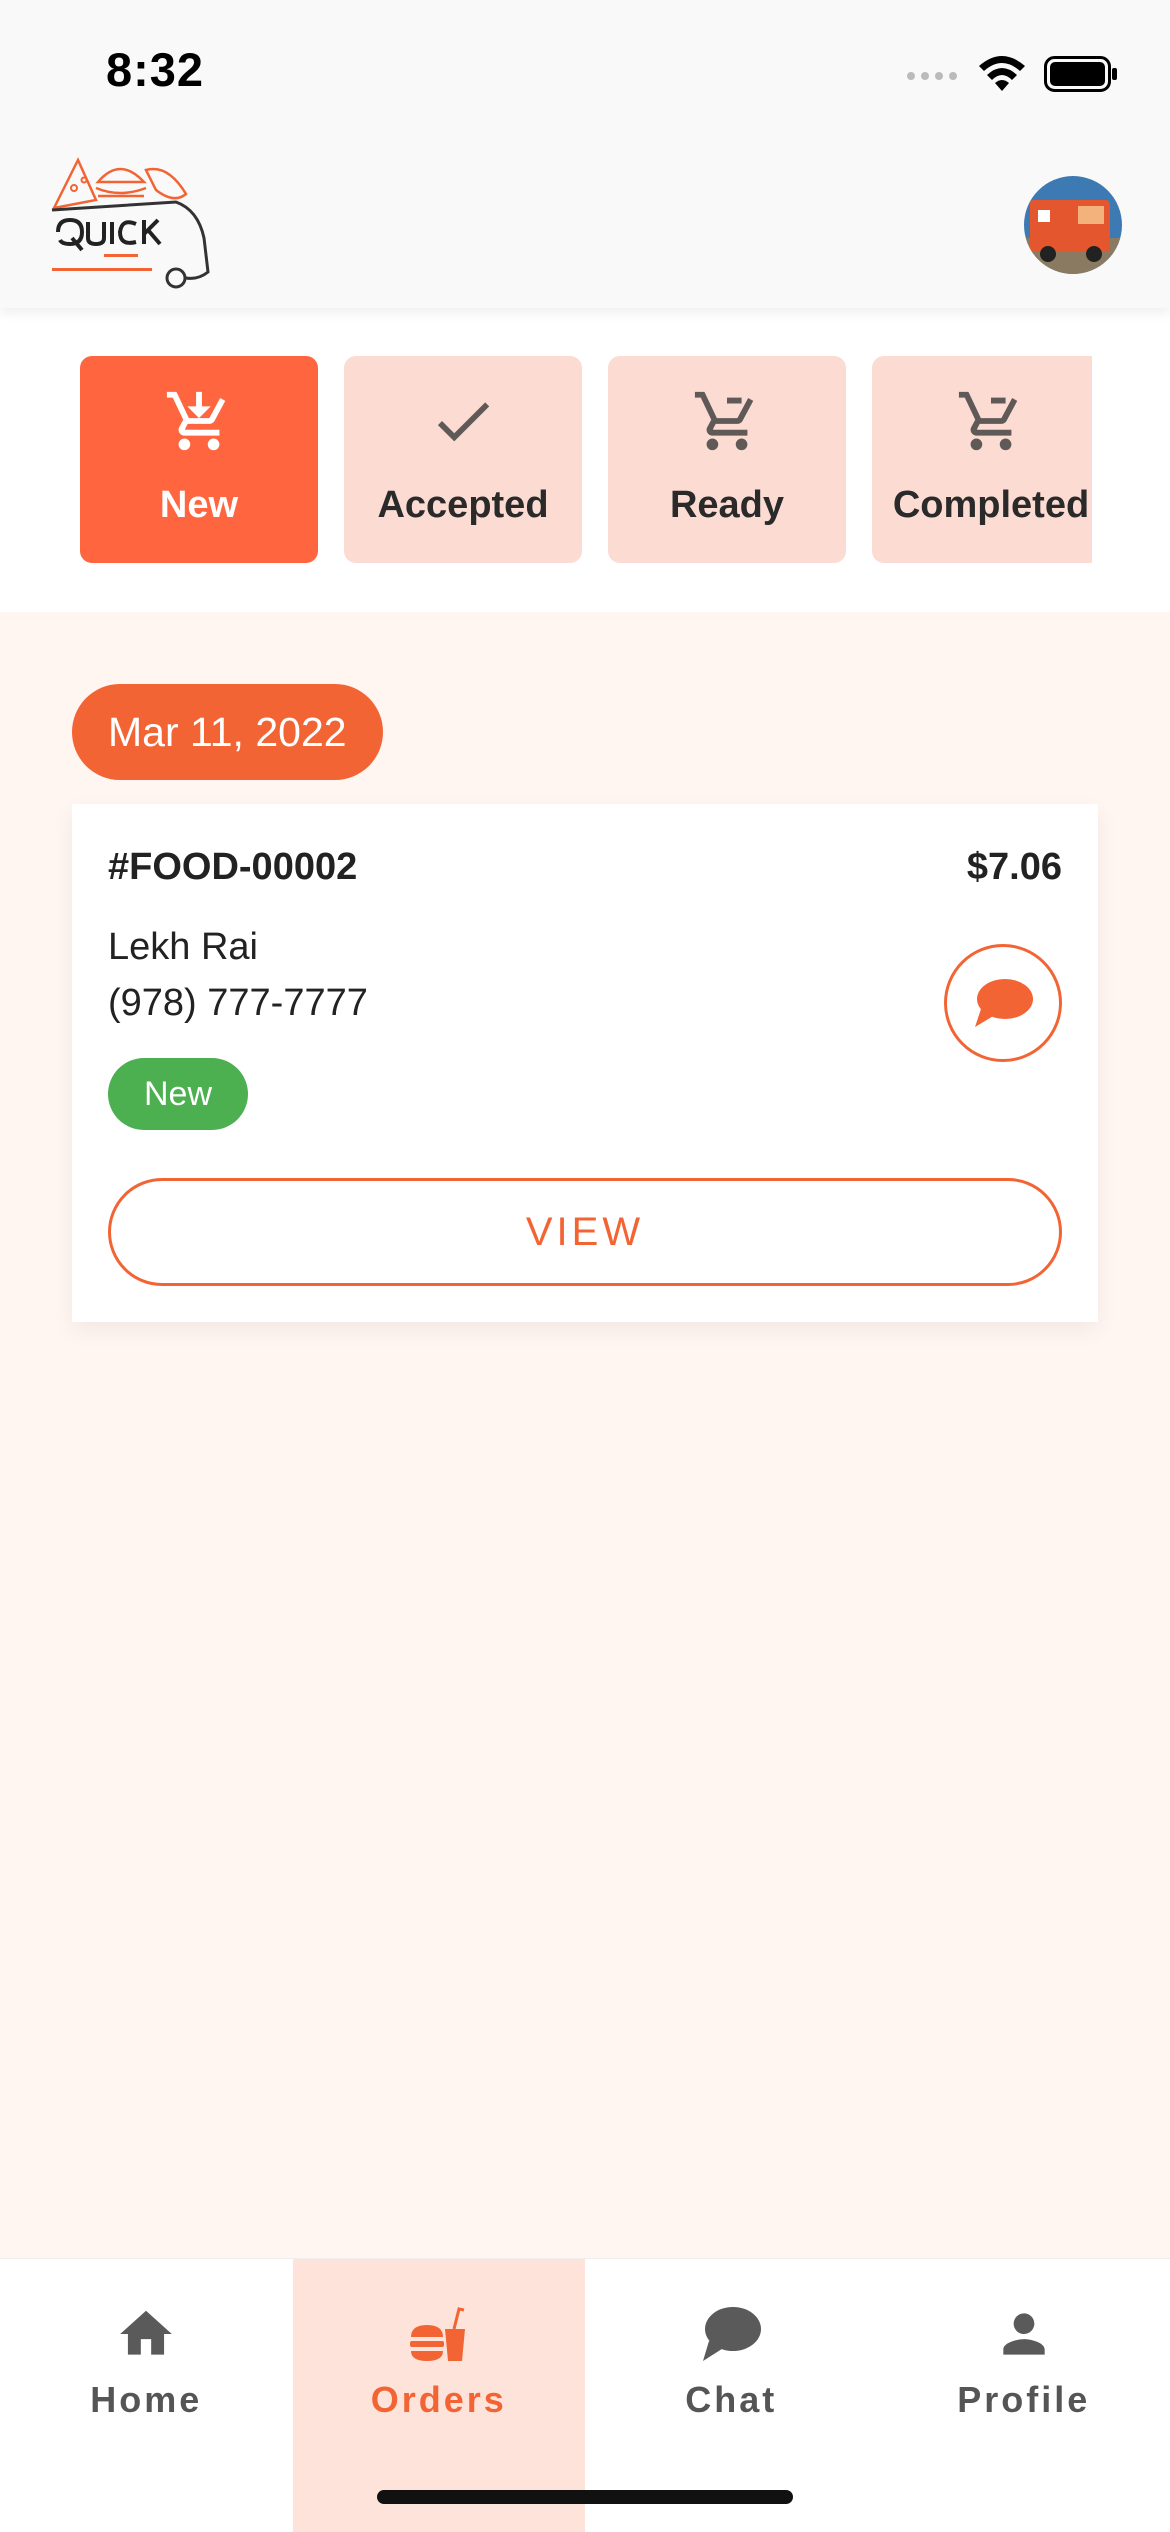  What do you see at coordinates (233, 867) in the screenshot?
I see `order-id: #FOOD-00002` at bounding box center [233, 867].